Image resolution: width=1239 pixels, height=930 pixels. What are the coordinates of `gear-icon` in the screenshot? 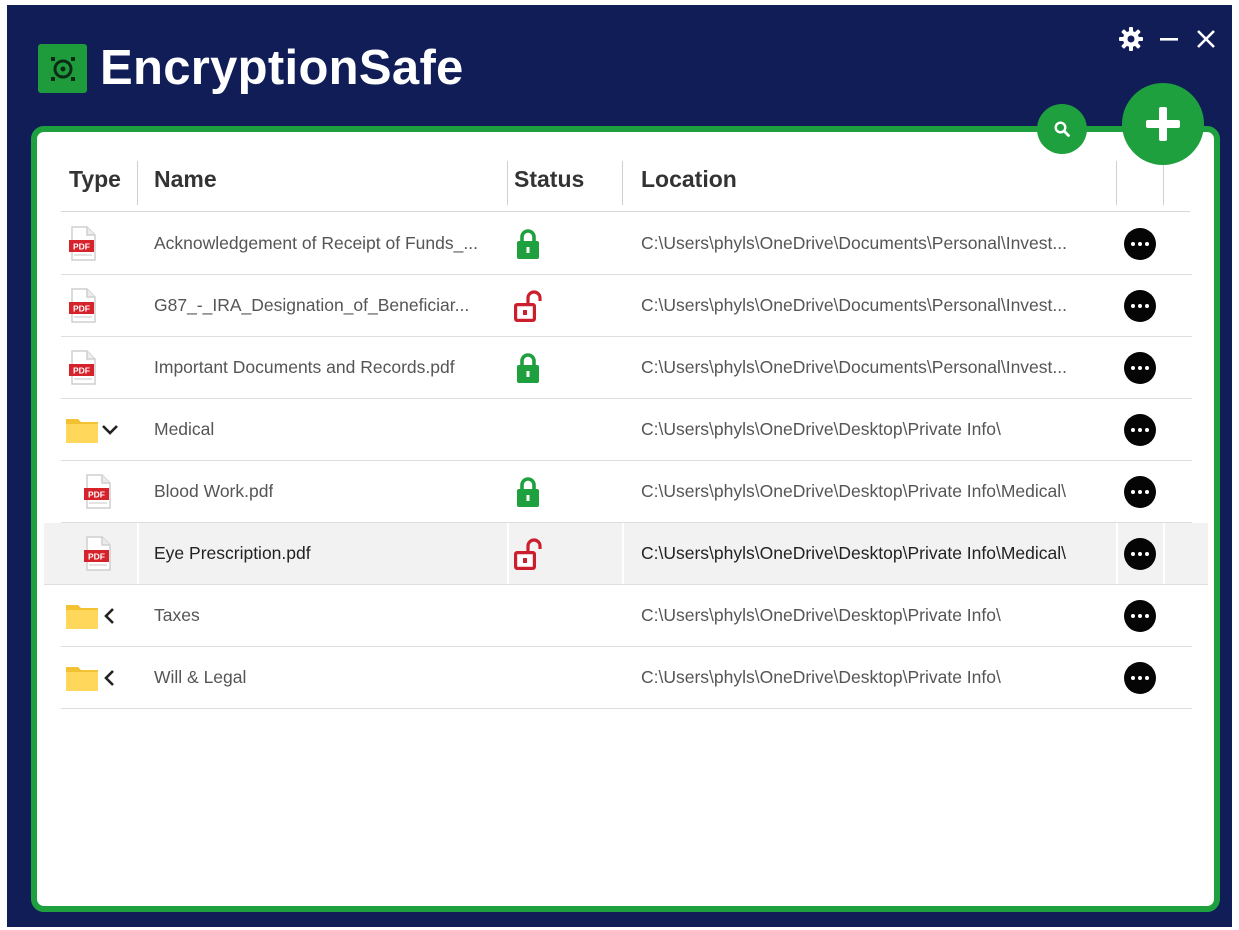 It's located at (1131, 39).